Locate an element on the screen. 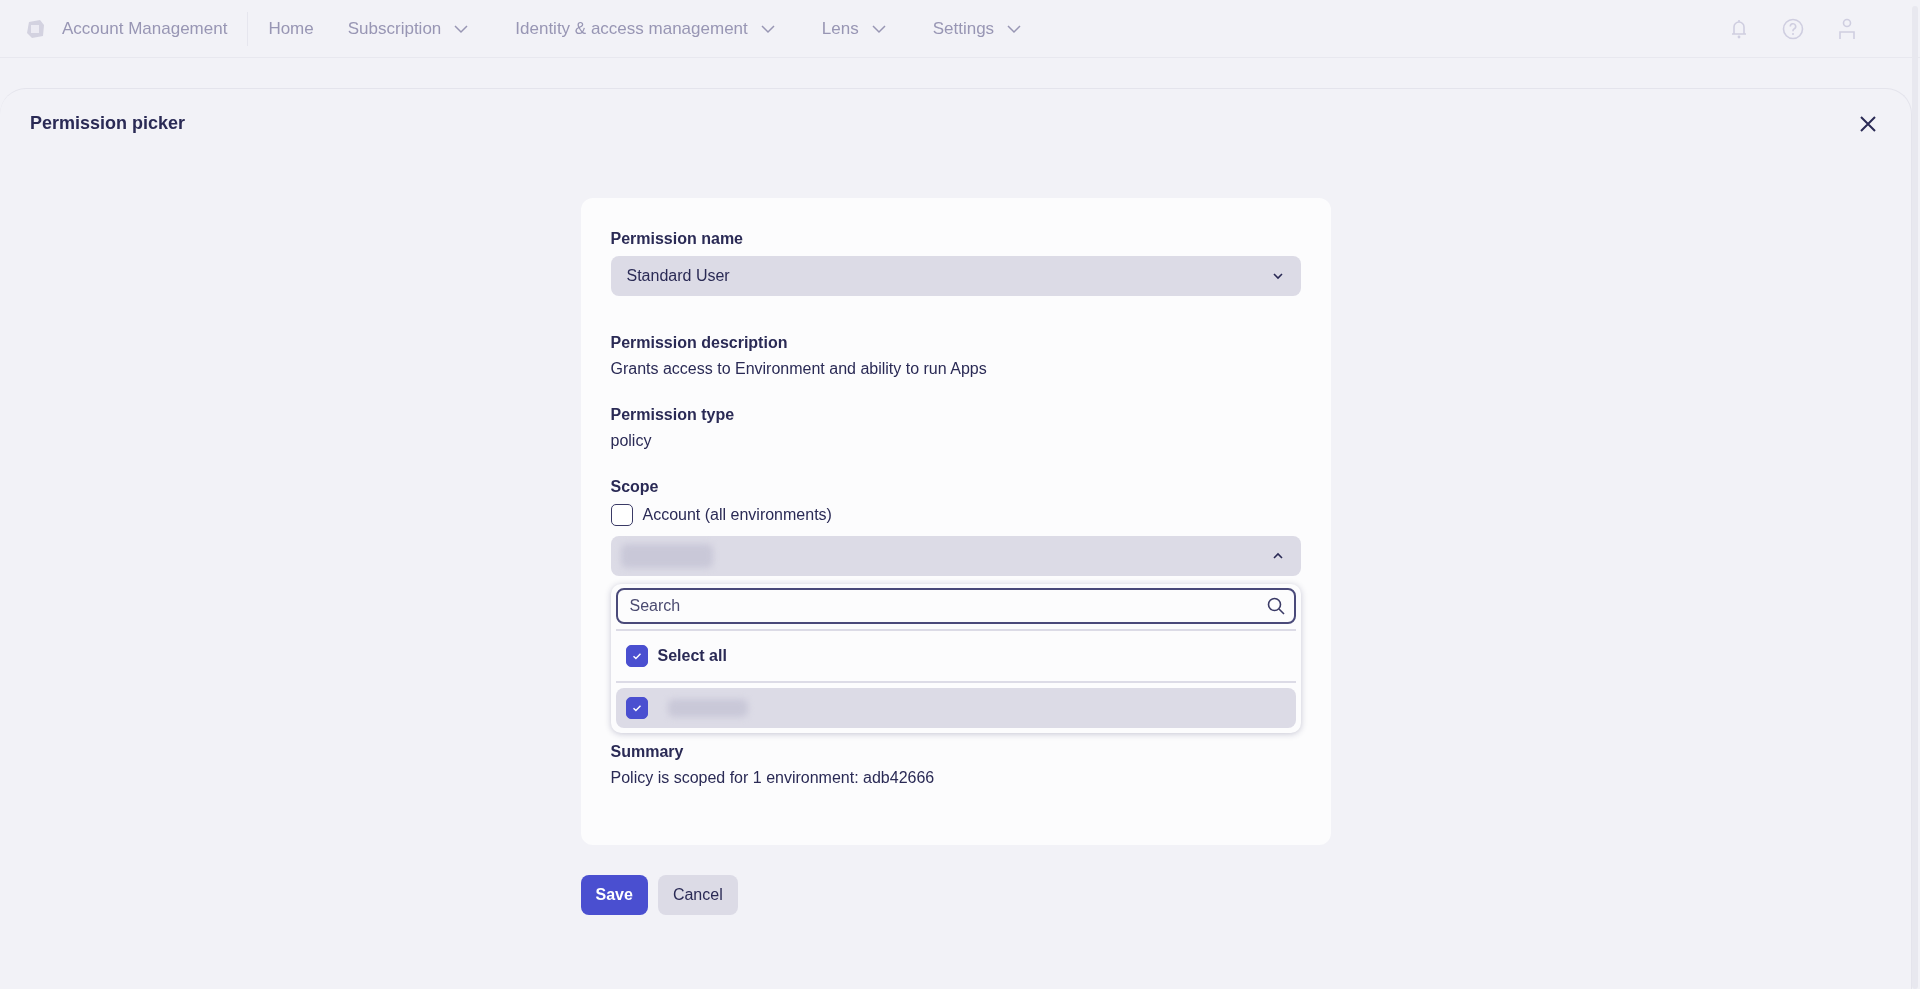 This screenshot has height=989, width=1920. help-icon is located at coordinates (1793, 28).